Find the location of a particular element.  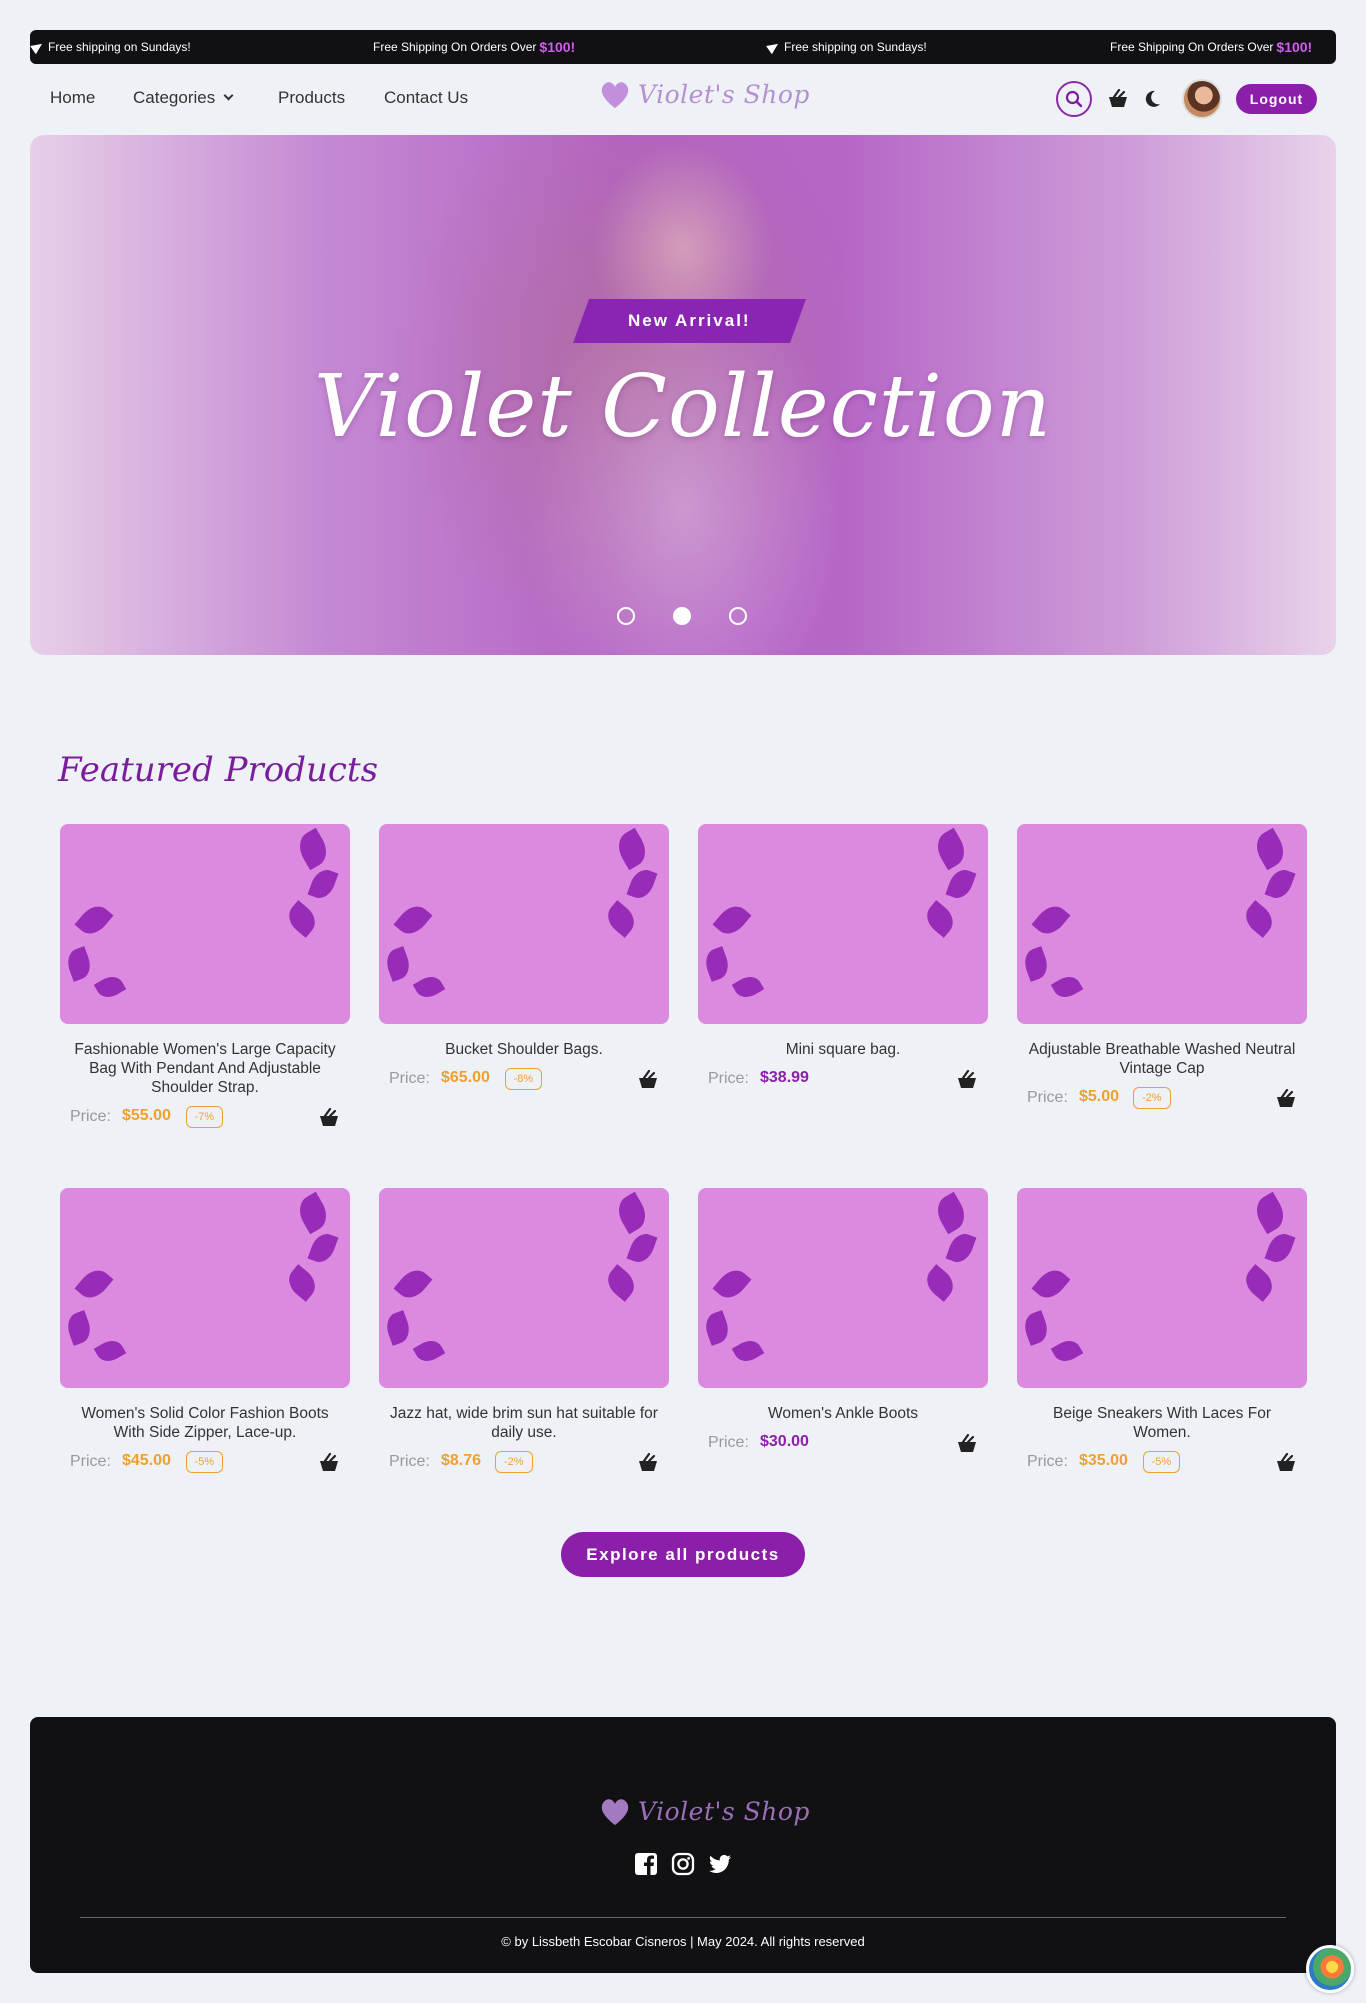

product-price-row: Price: $5.00 -2% is located at coordinates (1162, 1098).